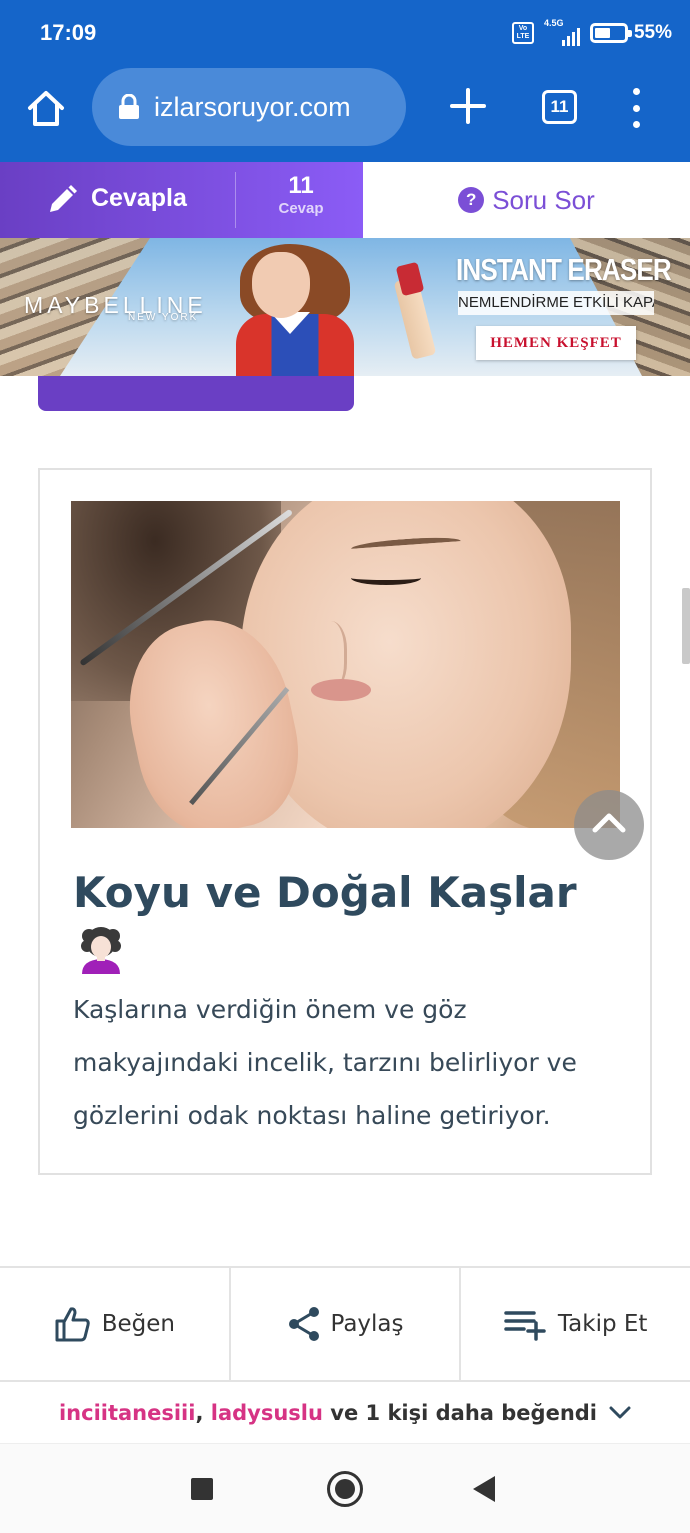 The width and height of the screenshot is (690, 1533). Describe the element at coordinates (235, 200) in the screenshot. I see `divider` at that location.